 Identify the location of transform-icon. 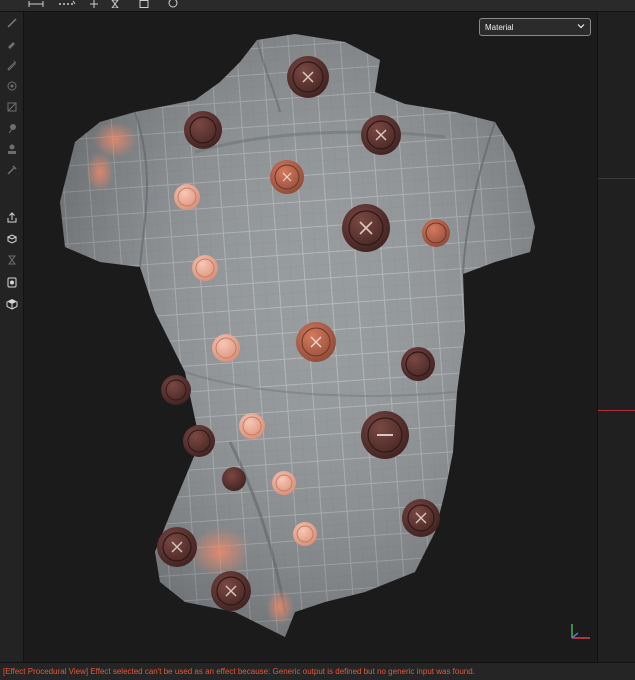
(94, 4).